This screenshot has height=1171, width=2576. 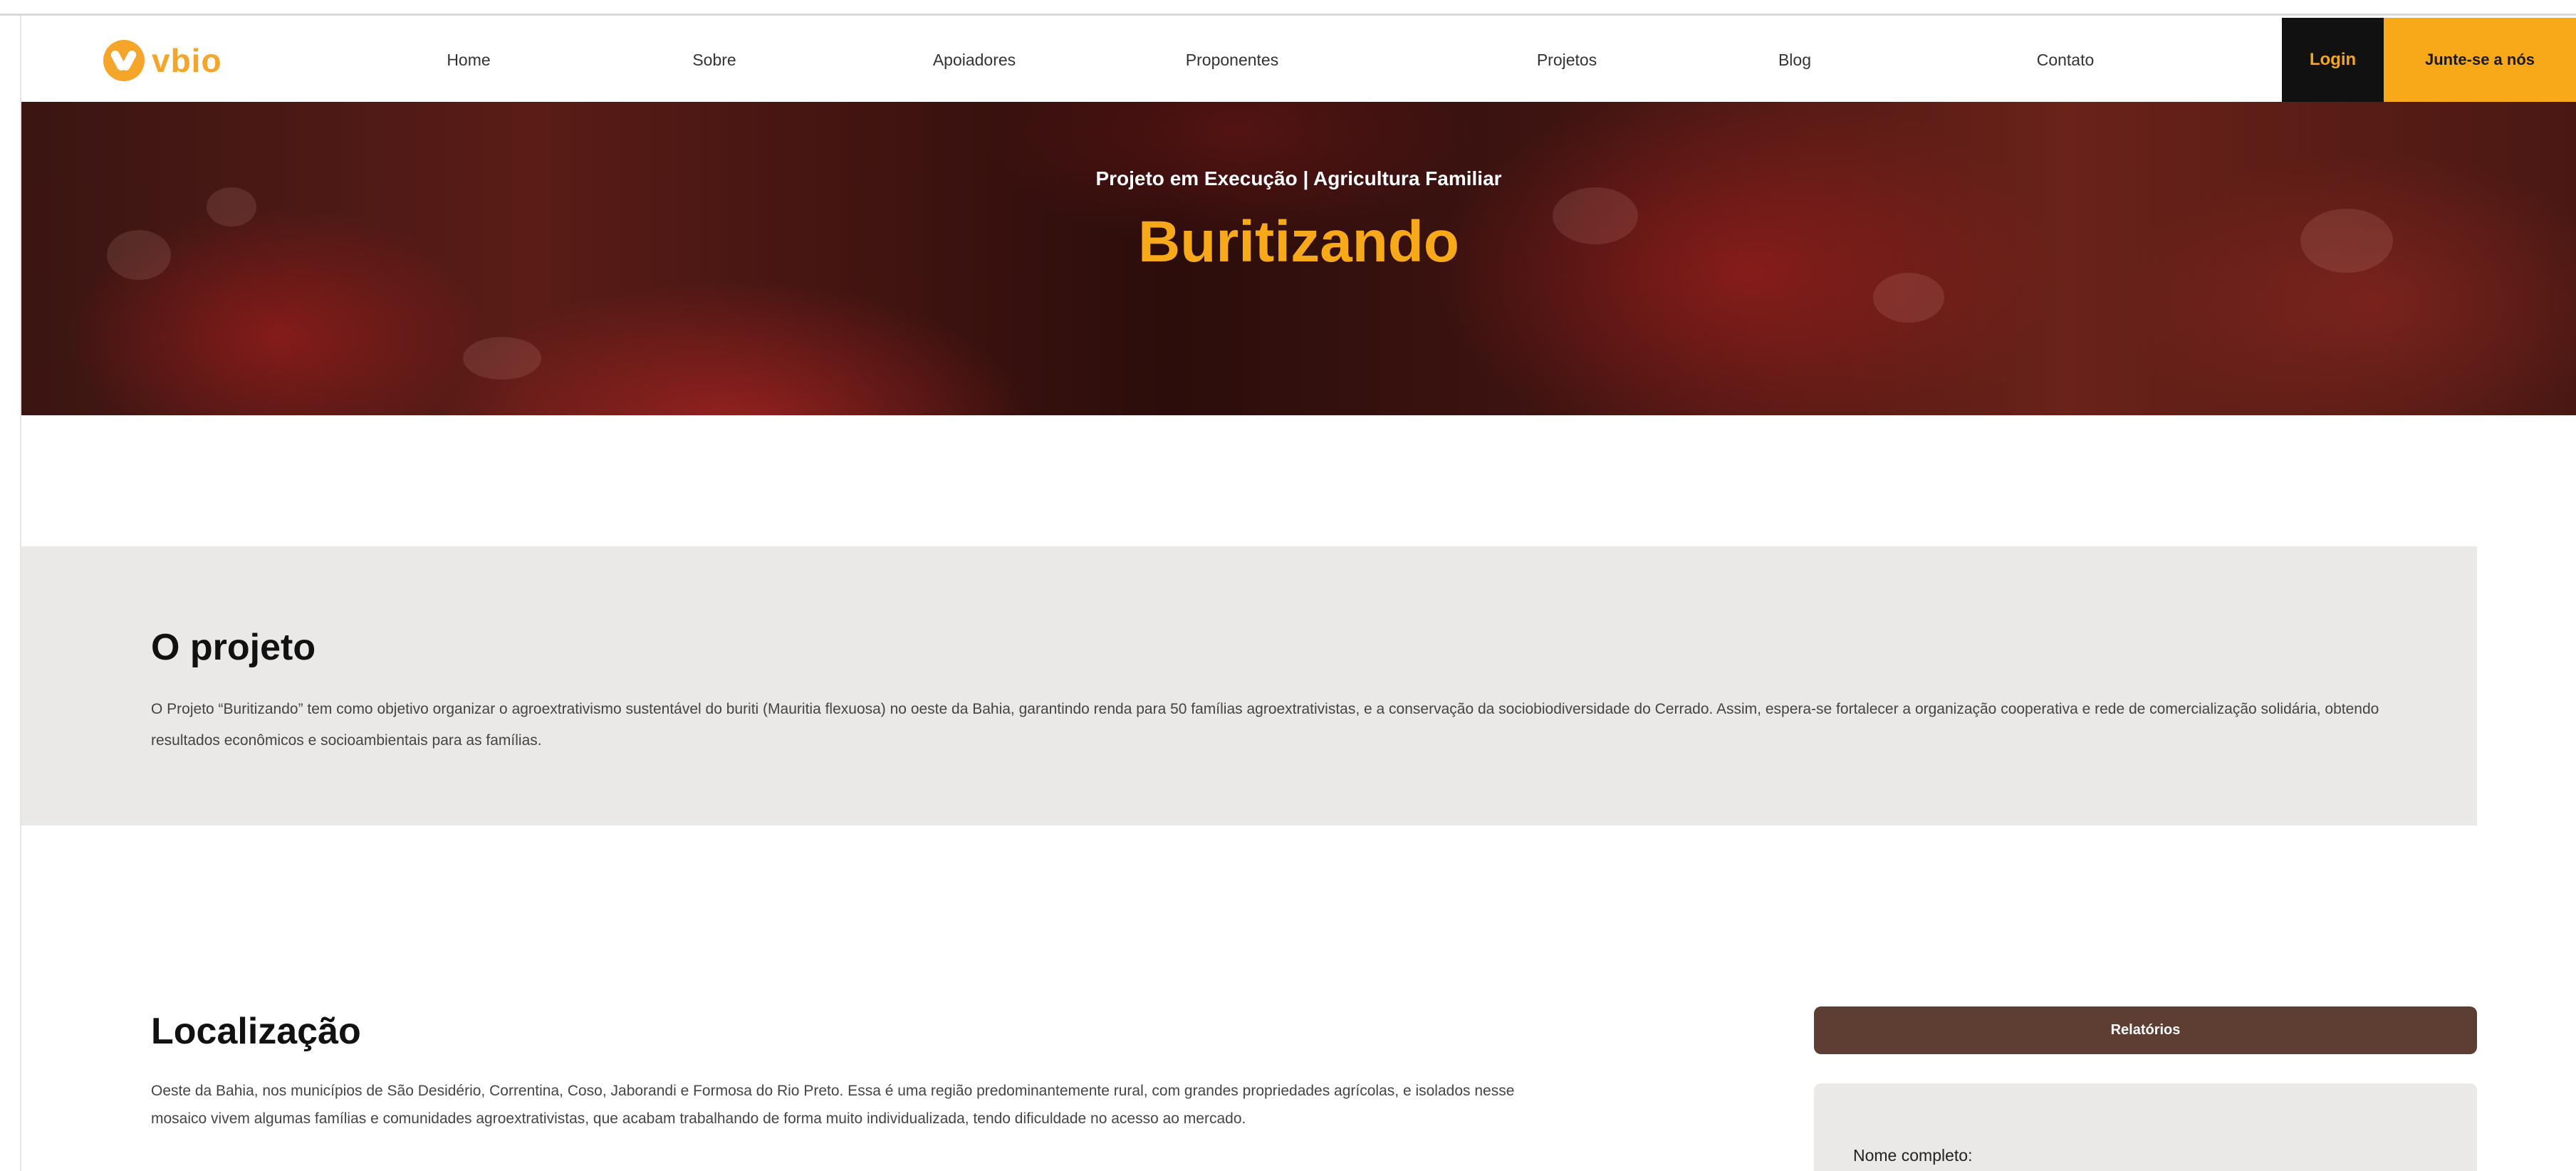 What do you see at coordinates (187, 60) in the screenshot?
I see `logo-text: vbio` at bounding box center [187, 60].